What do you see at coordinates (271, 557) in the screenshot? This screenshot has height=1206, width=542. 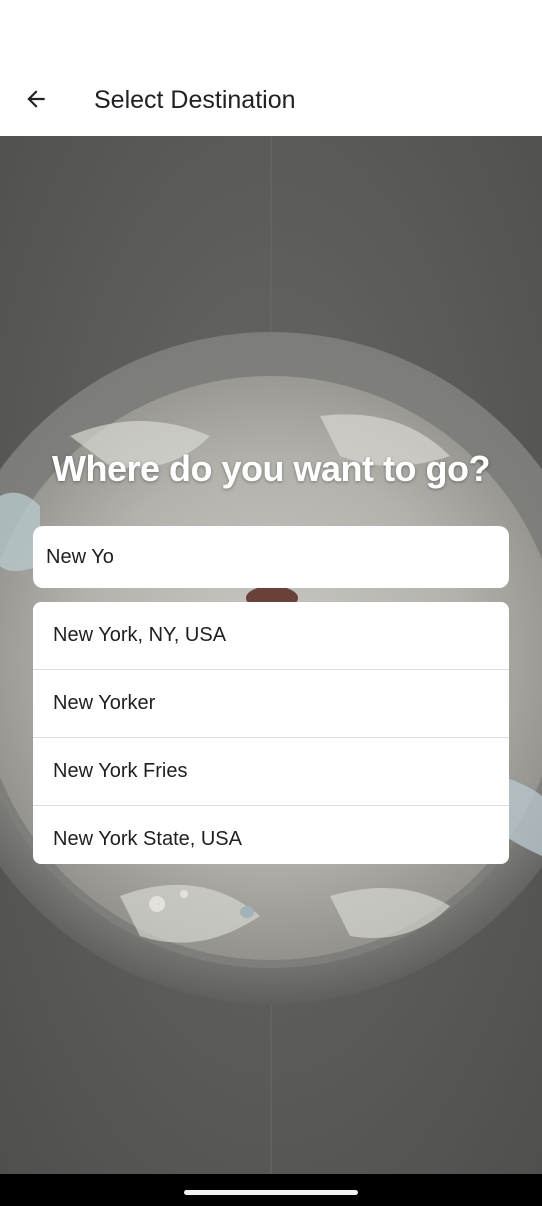 I see `destination-search-input` at bounding box center [271, 557].